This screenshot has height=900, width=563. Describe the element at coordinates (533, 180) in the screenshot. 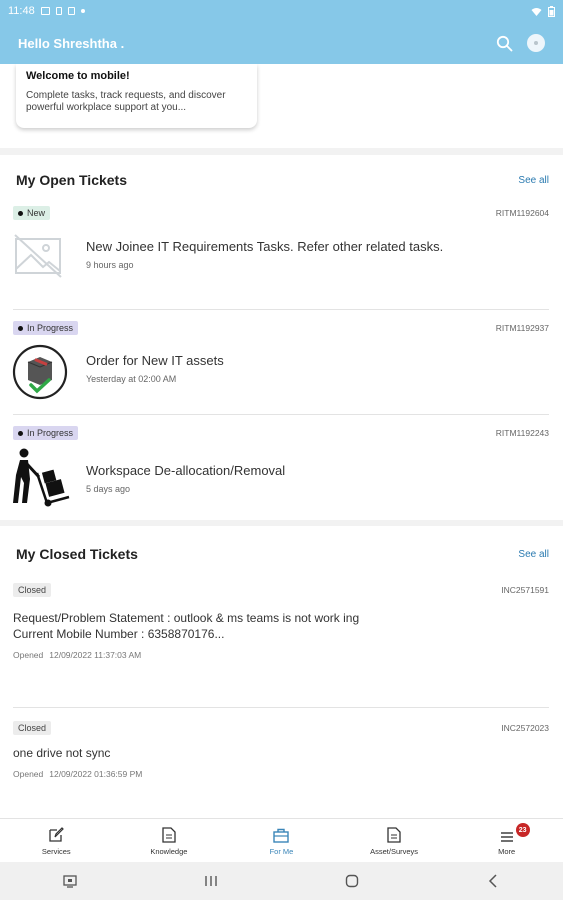

I see `open-tickets-see-all-link: See all` at that location.